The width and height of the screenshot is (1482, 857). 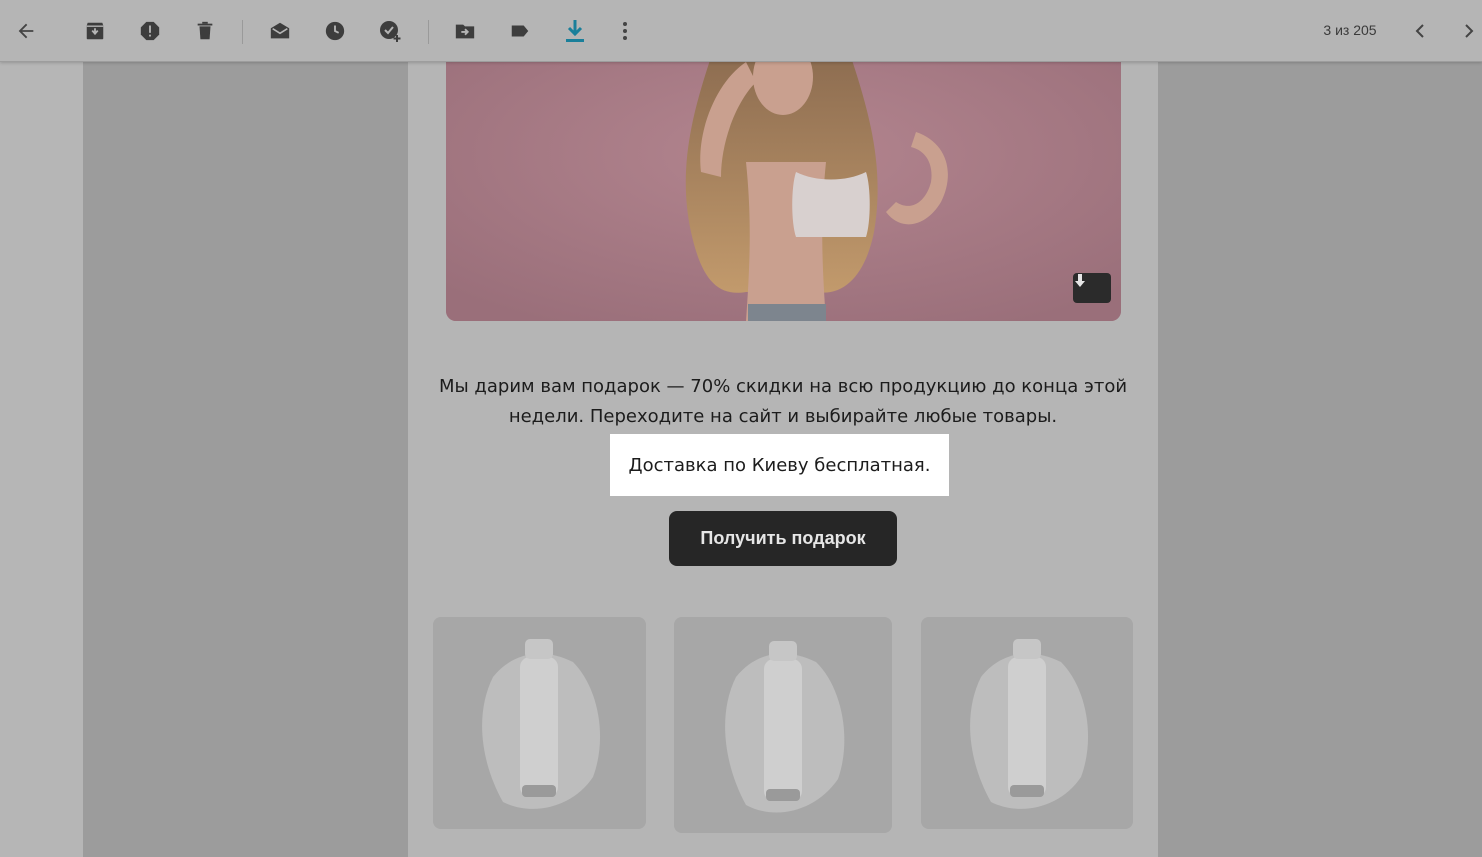 What do you see at coordinates (335, 31) in the screenshot?
I see `snooze-icon` at bounding box center [335, 31].